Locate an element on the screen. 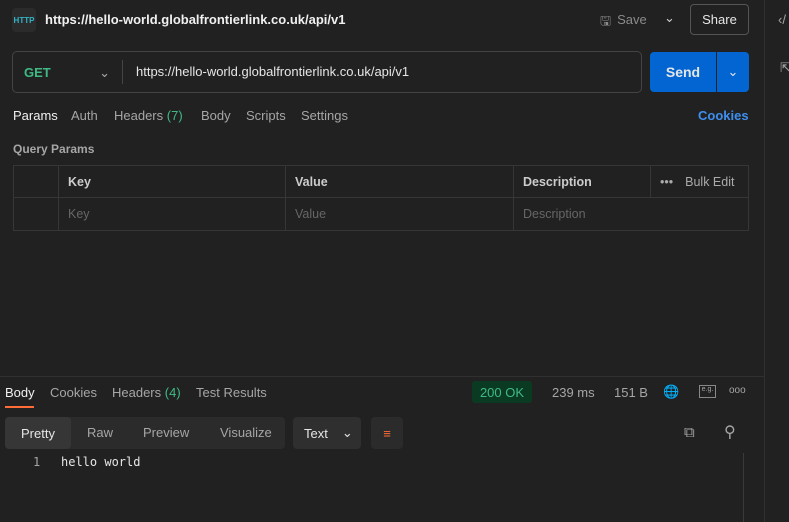 The image size is (789, 522). save-button: 🖫 Save is located at coordinates (623, 23).